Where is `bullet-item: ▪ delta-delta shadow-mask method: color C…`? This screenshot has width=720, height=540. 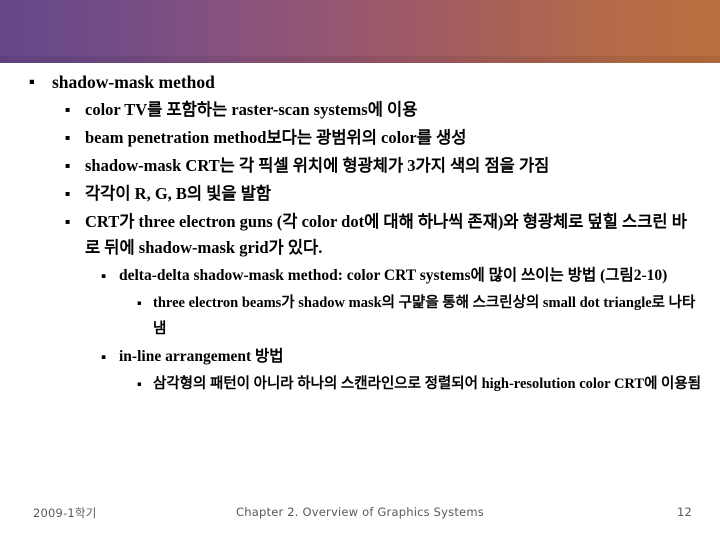
bullet-item: ▪ delta-delta shadow-mask method: color C… is located at coordinates (360, 276).